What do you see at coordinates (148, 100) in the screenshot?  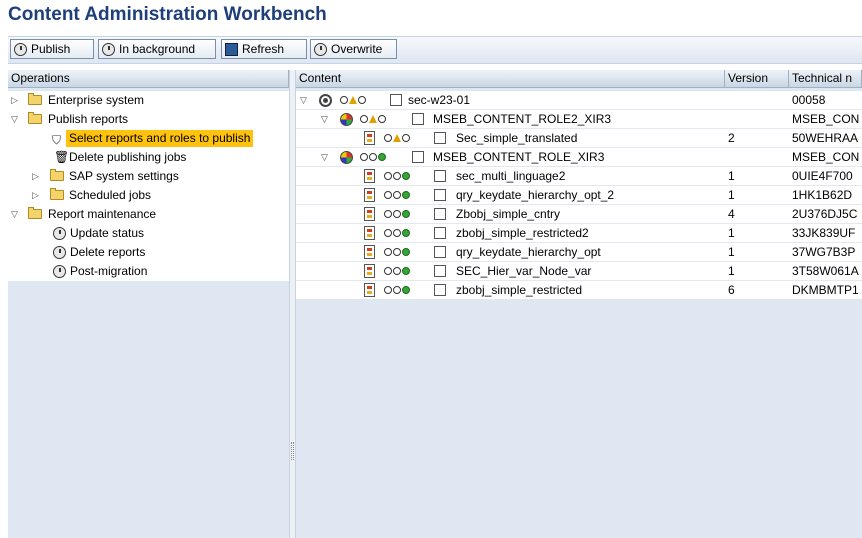 I see `tree-item-enterprise-system: ▷ Enterprise system` at bounding box center [148, 100].